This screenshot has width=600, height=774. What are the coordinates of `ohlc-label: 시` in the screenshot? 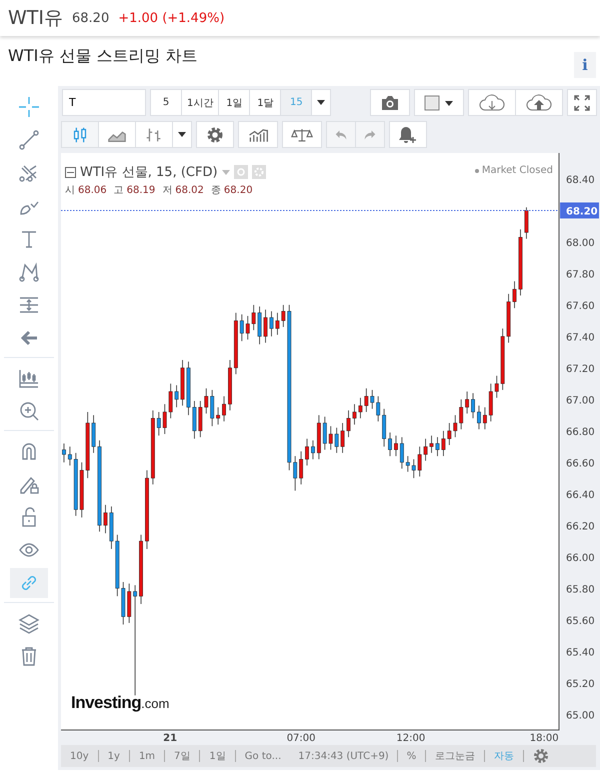 It's located at (70, 190).